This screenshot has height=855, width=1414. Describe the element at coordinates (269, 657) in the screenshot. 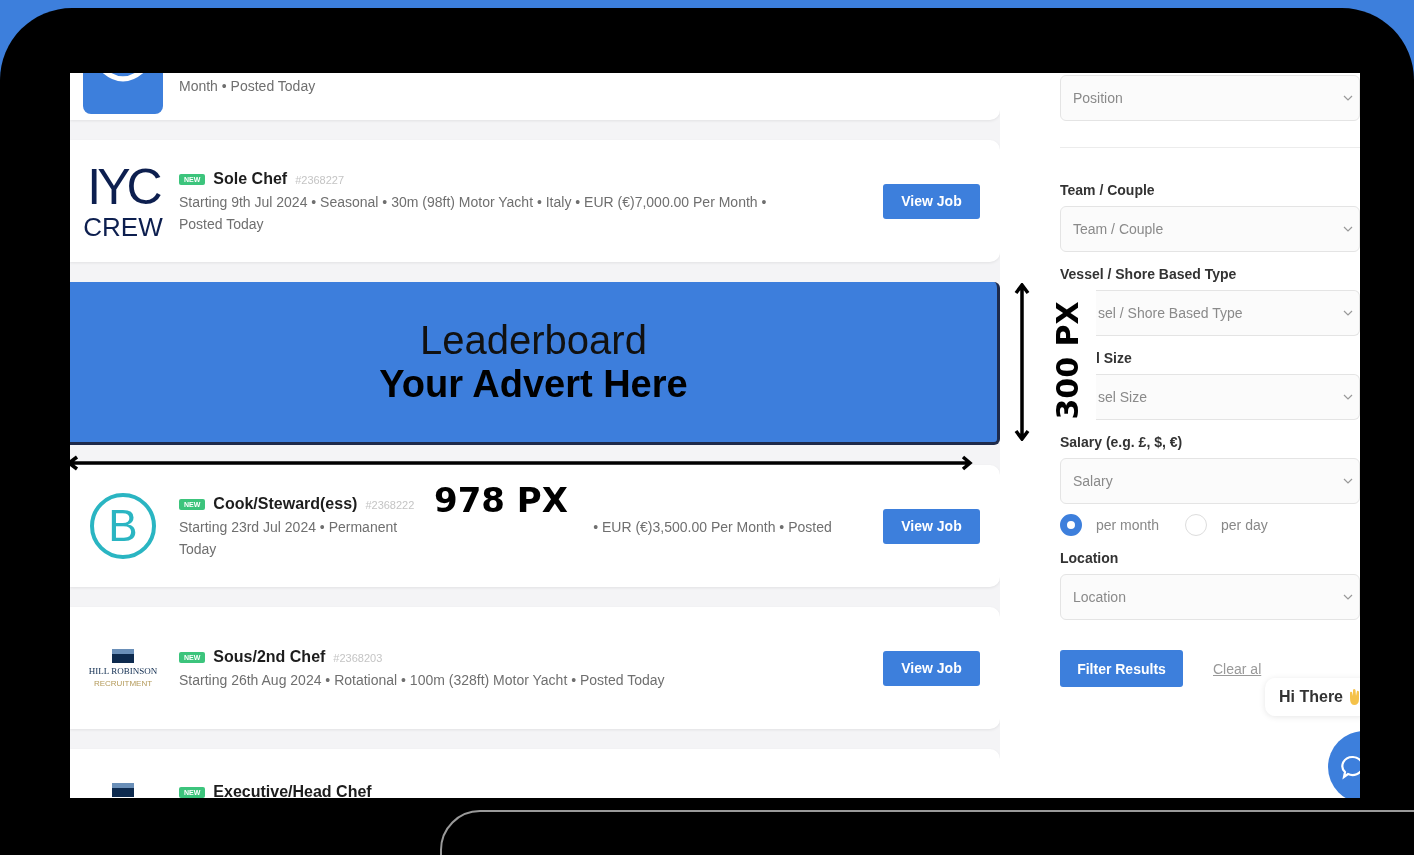

I see `job-title: Sous/2nd Chef` at that location.